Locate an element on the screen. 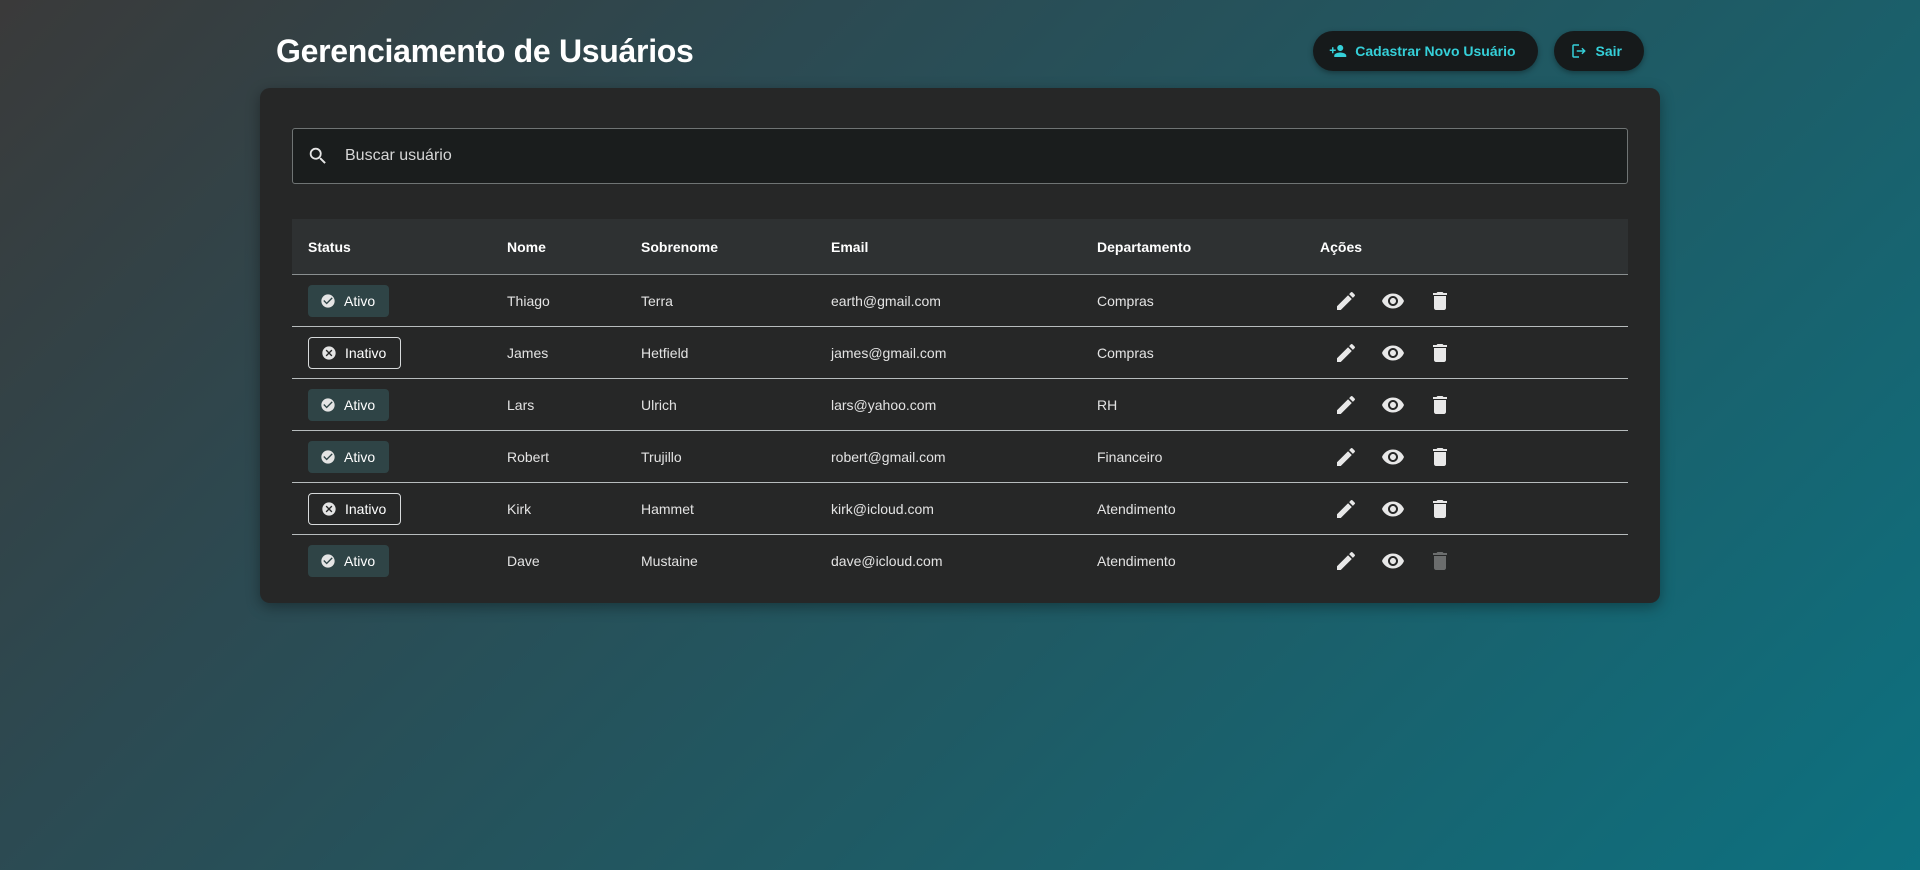  column-header-email: Email is located at coordinates (964, 247).